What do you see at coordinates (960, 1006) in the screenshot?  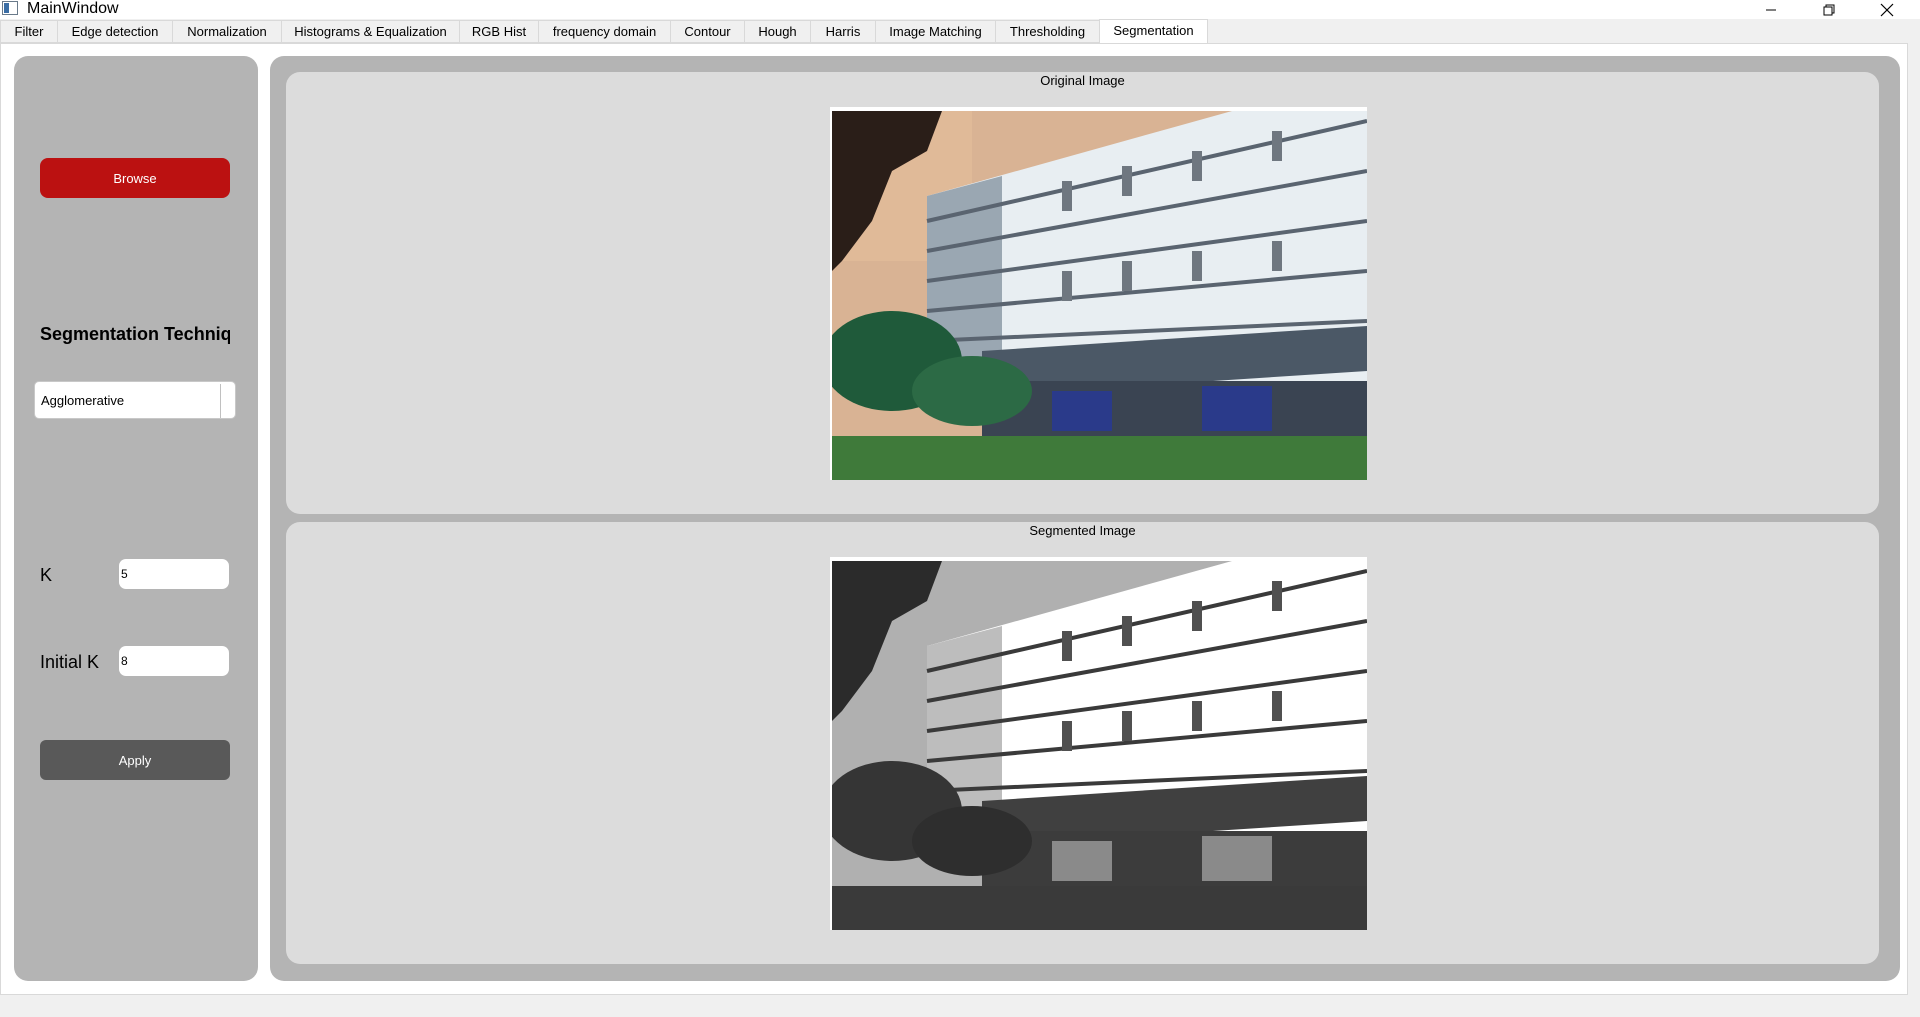 I see `status-bar` at bounding box center [960, 1006].